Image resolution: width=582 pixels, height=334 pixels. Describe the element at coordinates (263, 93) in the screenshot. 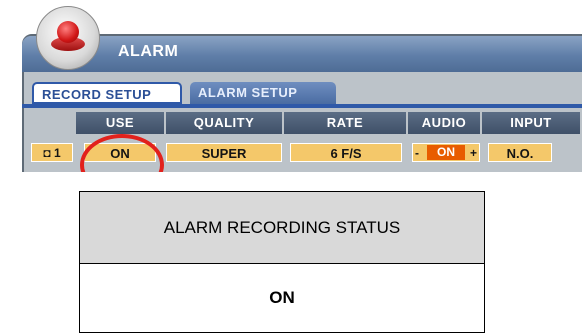

I see `tab-alarm-setup: ALARM SETUP` at that location.